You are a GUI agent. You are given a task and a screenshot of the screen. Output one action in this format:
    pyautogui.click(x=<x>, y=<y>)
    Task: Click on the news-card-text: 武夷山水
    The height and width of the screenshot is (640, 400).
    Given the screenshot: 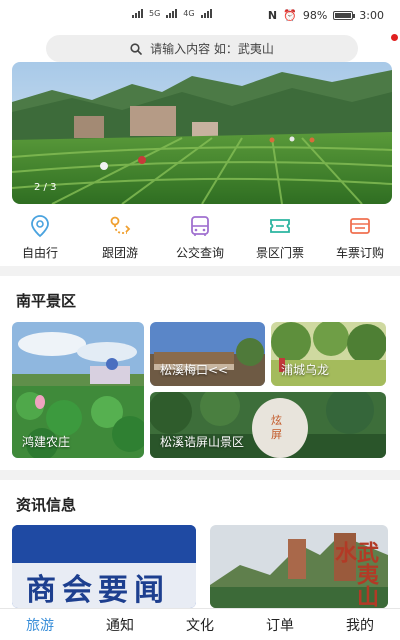 What is the action you would take?
    pyautogui.click(x=354, y=574)
    